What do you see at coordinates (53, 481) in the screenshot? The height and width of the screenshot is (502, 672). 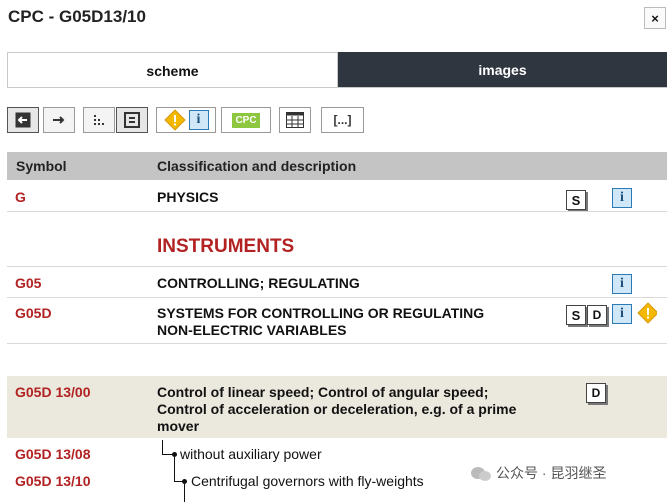 I see `symbol-g05d-13-10: G05D 13/10` at bounding box center [53, 481].